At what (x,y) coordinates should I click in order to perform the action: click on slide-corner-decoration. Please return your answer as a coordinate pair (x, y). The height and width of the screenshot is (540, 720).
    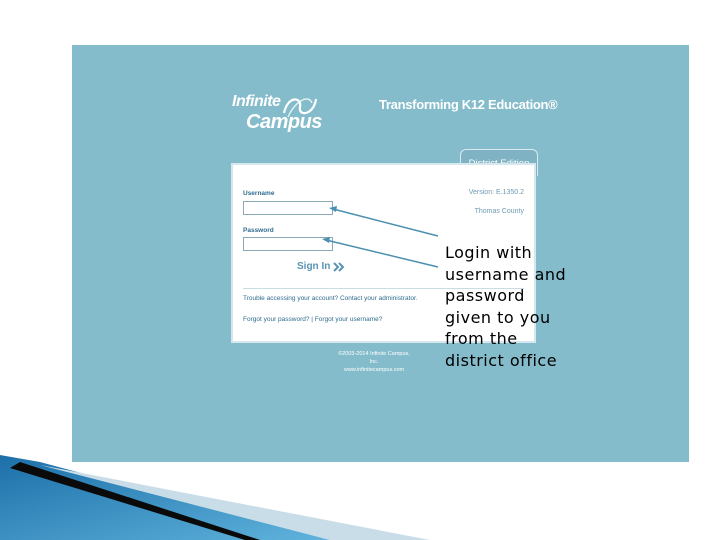
    Looking at the image, I should click on (215, 497).